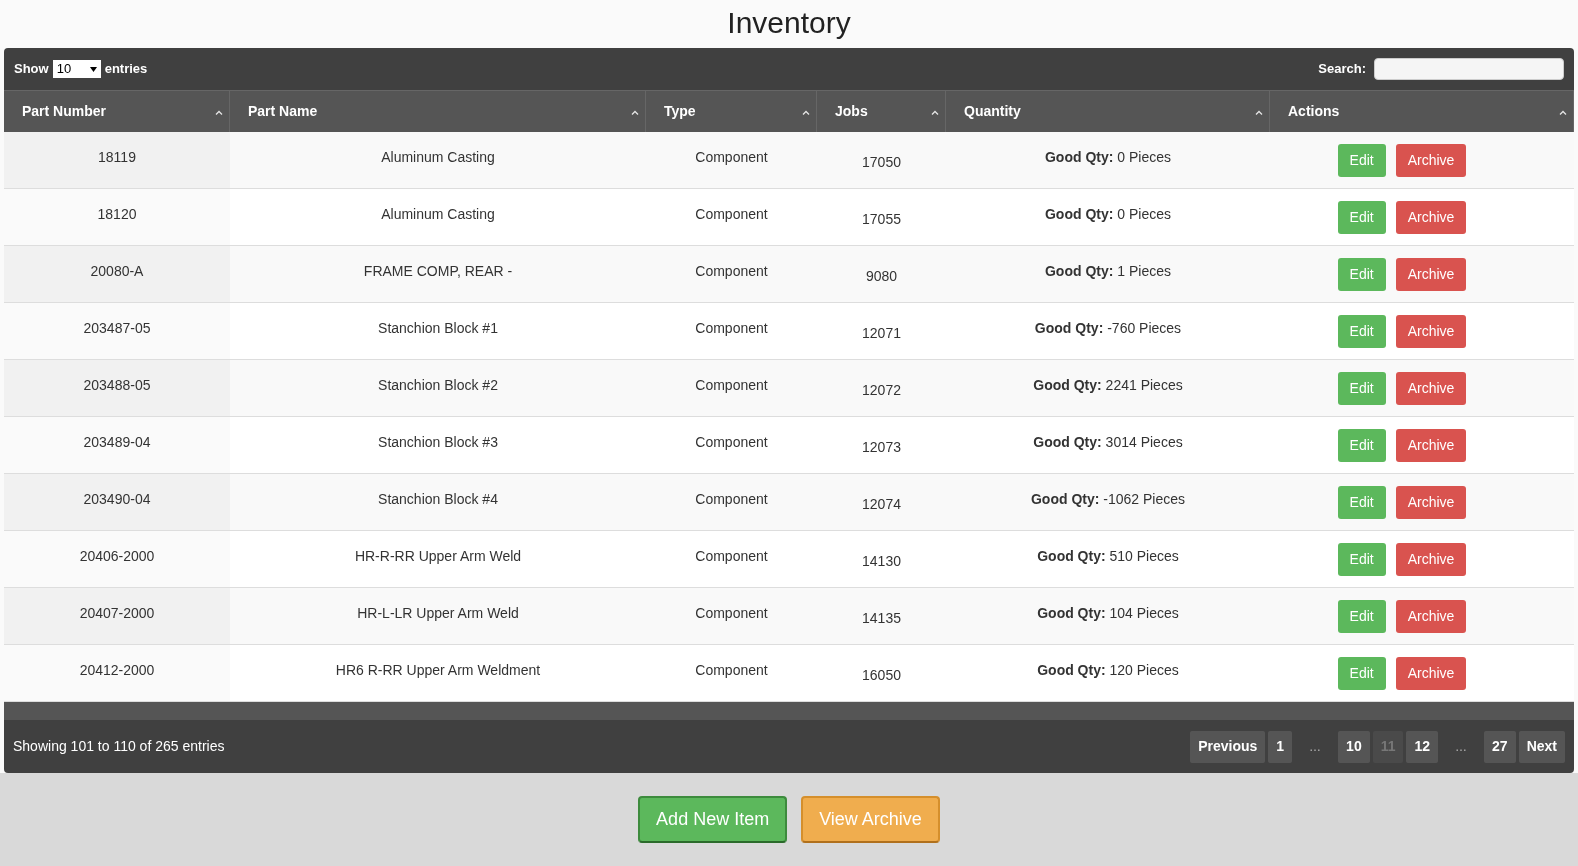 This screenshot has height=866, width=1578. I want to click on table-cell-text: 18119, so click(117, 157).